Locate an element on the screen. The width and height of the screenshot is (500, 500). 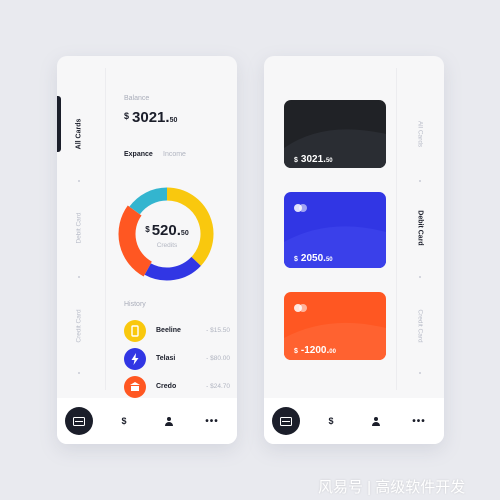
balance-amount: $3021.50 is located at coordinates (150, 118).